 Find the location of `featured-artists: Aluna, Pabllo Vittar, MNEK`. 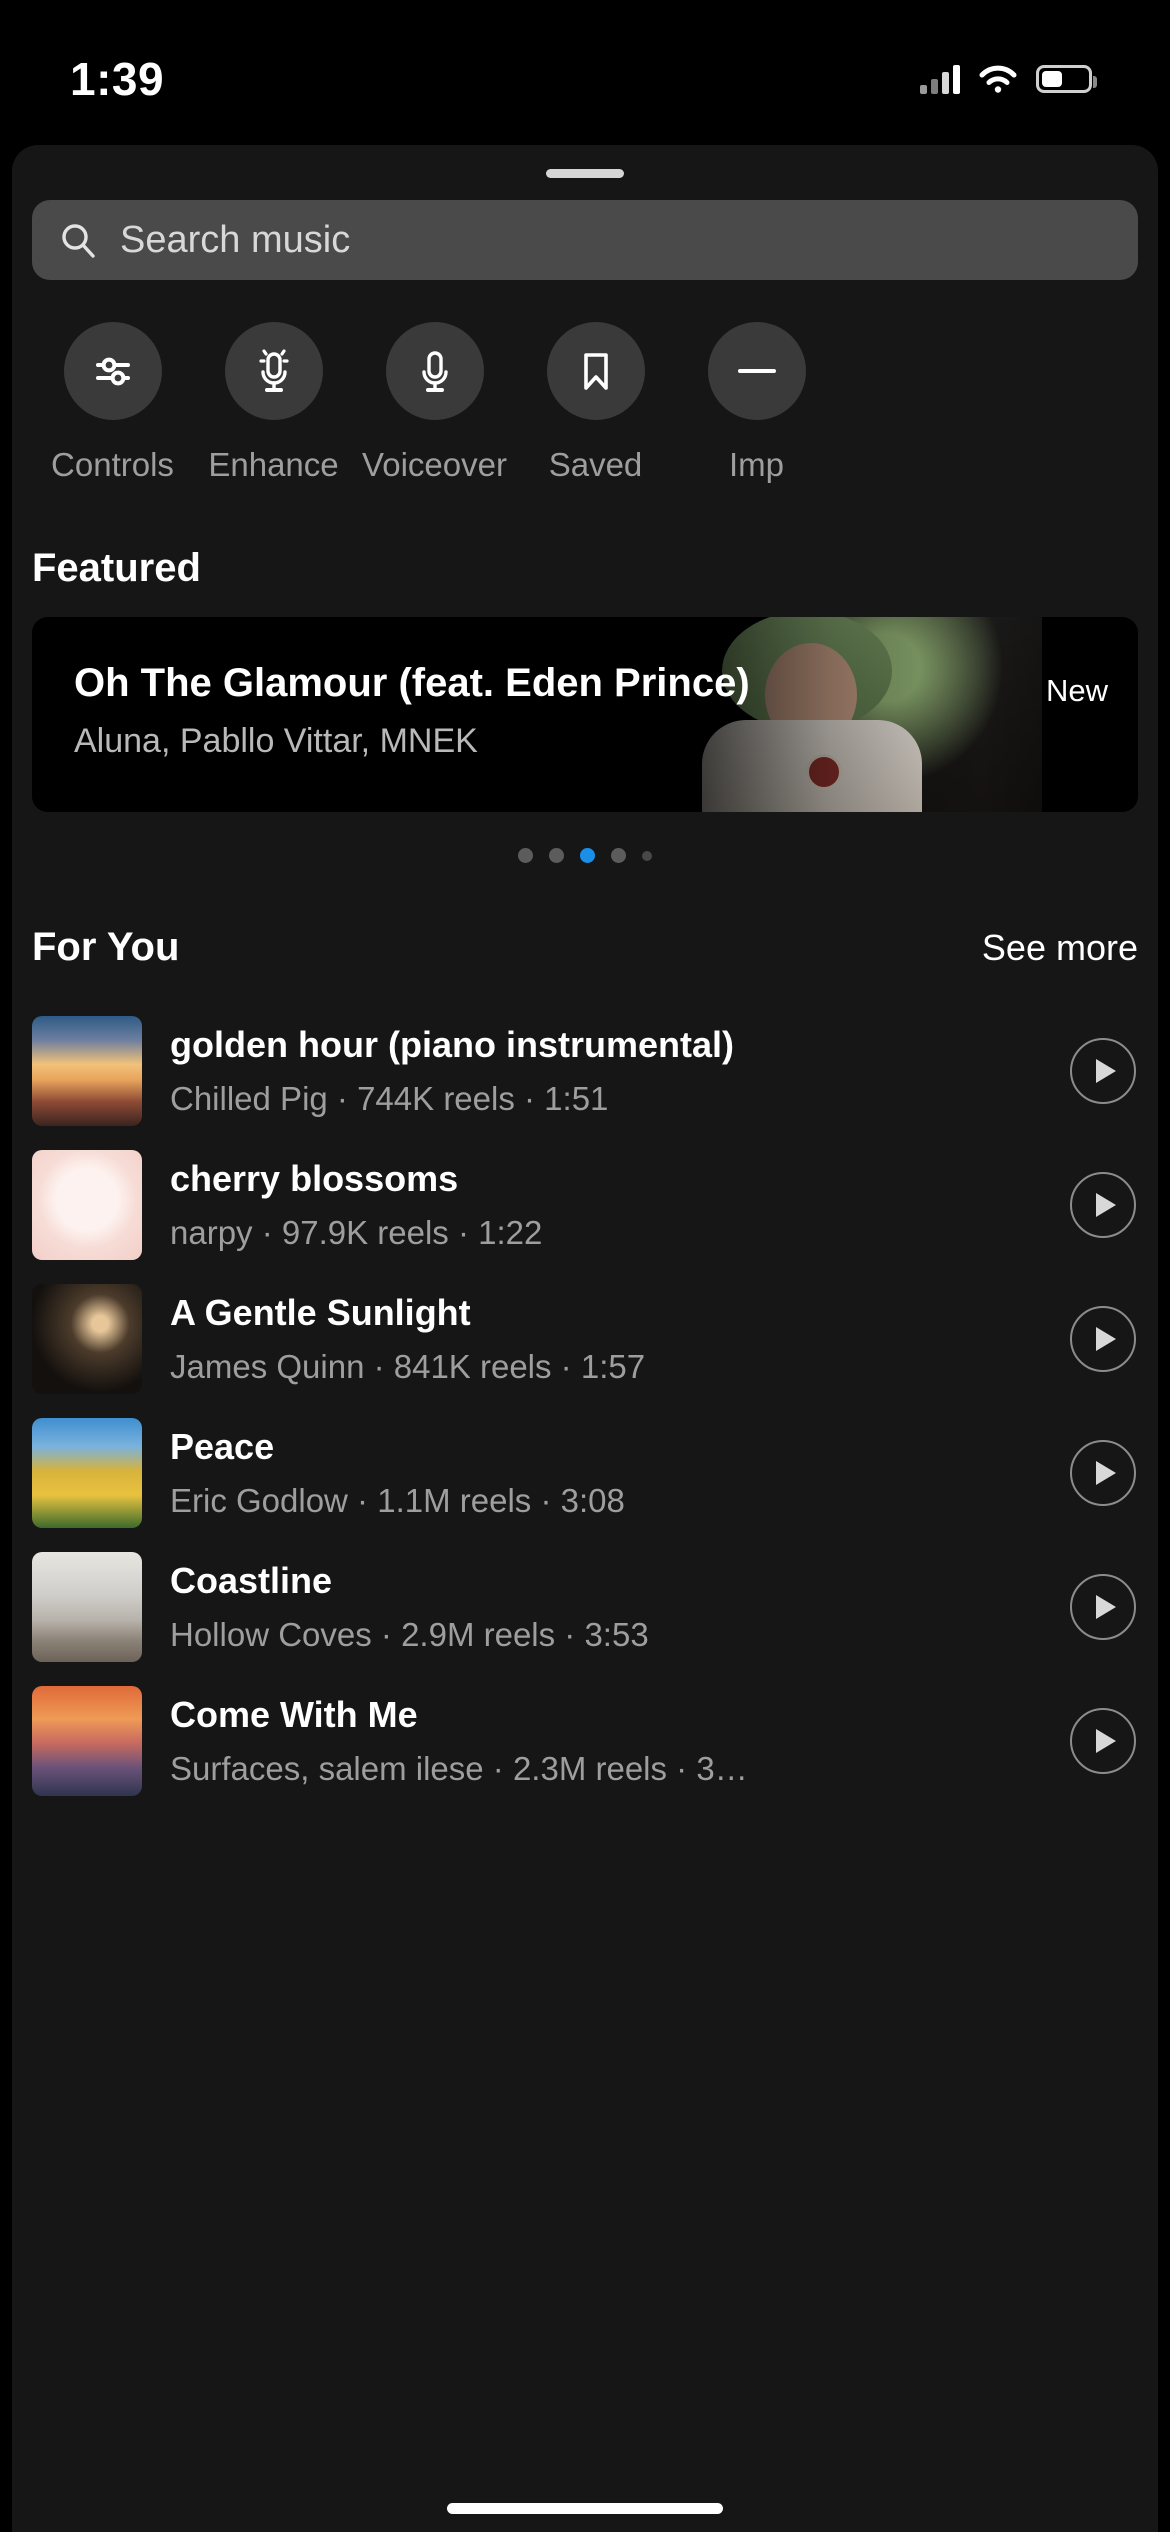

featured-artists: Aluna, Pabllo Vittar, MNEK is located at coordinates (276, 741).